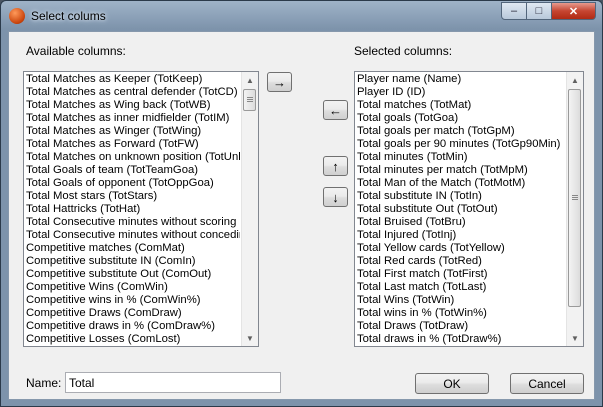 The height and width of the screenshot is (407, 603). Describe the element at coordinates (461, 248) in the screenshot. I see `list-item: Total Yellow cards (TotYellow)` at that location.